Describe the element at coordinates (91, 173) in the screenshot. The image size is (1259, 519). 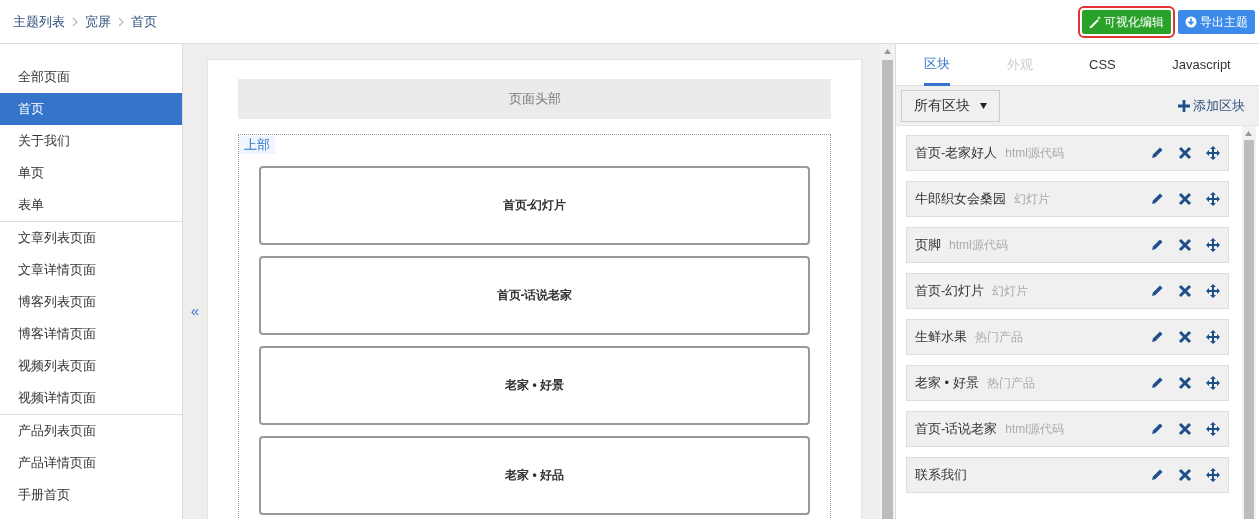
I see `sidebar-item: 单页` at that location.